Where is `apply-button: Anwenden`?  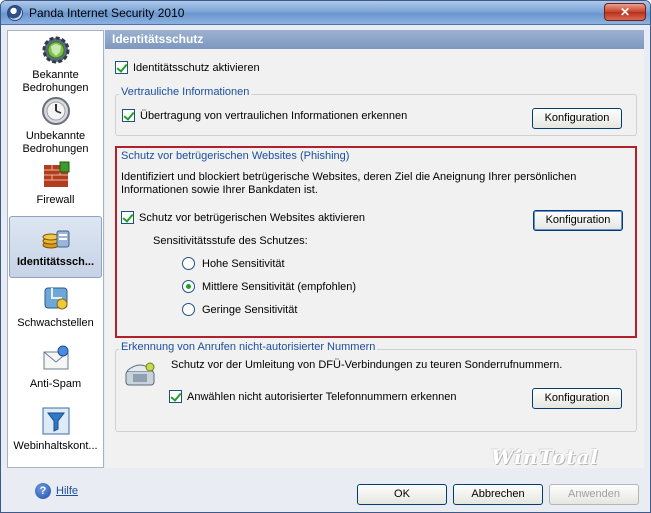 apply-button: Anwenden is located at coordinates (594, 494).